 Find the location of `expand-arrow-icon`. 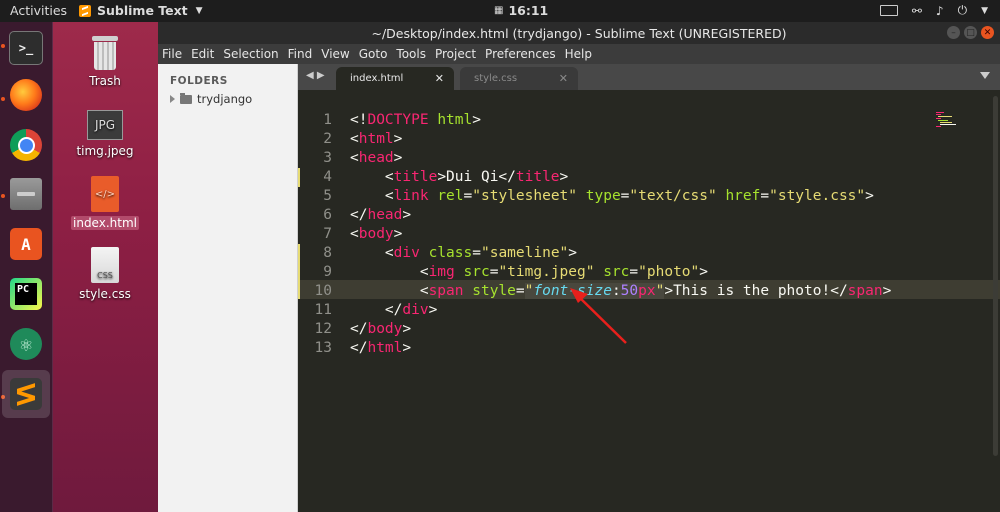

expand-arrow-icon is located at coordinates (172, 99).